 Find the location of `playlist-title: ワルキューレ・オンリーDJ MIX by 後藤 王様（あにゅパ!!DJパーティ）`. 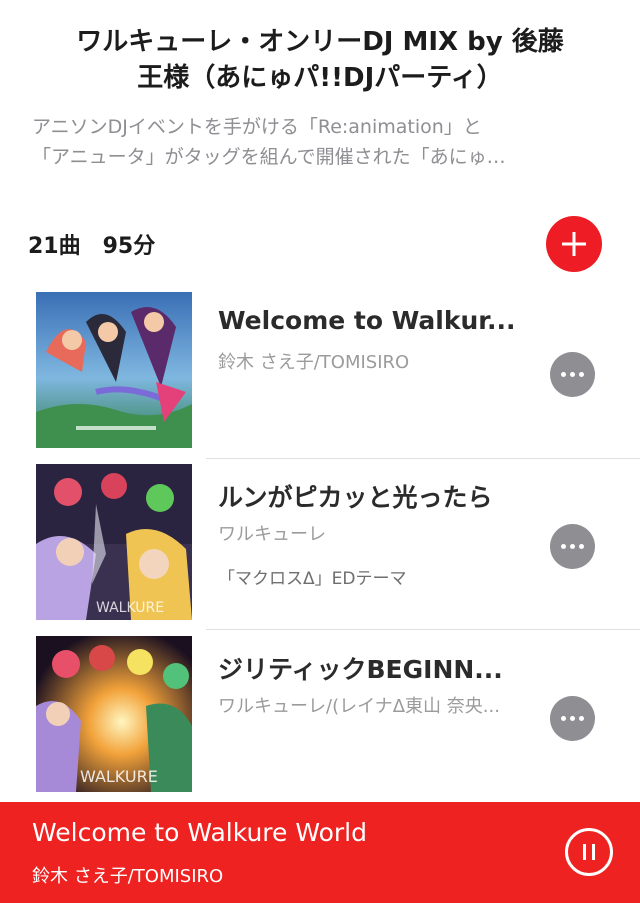

playlist-title: ワルキューレ・オンリーDJ MIX by 後藤 王様（あにゅパ!!DJパーティ） is located at coordinates (320, 60).